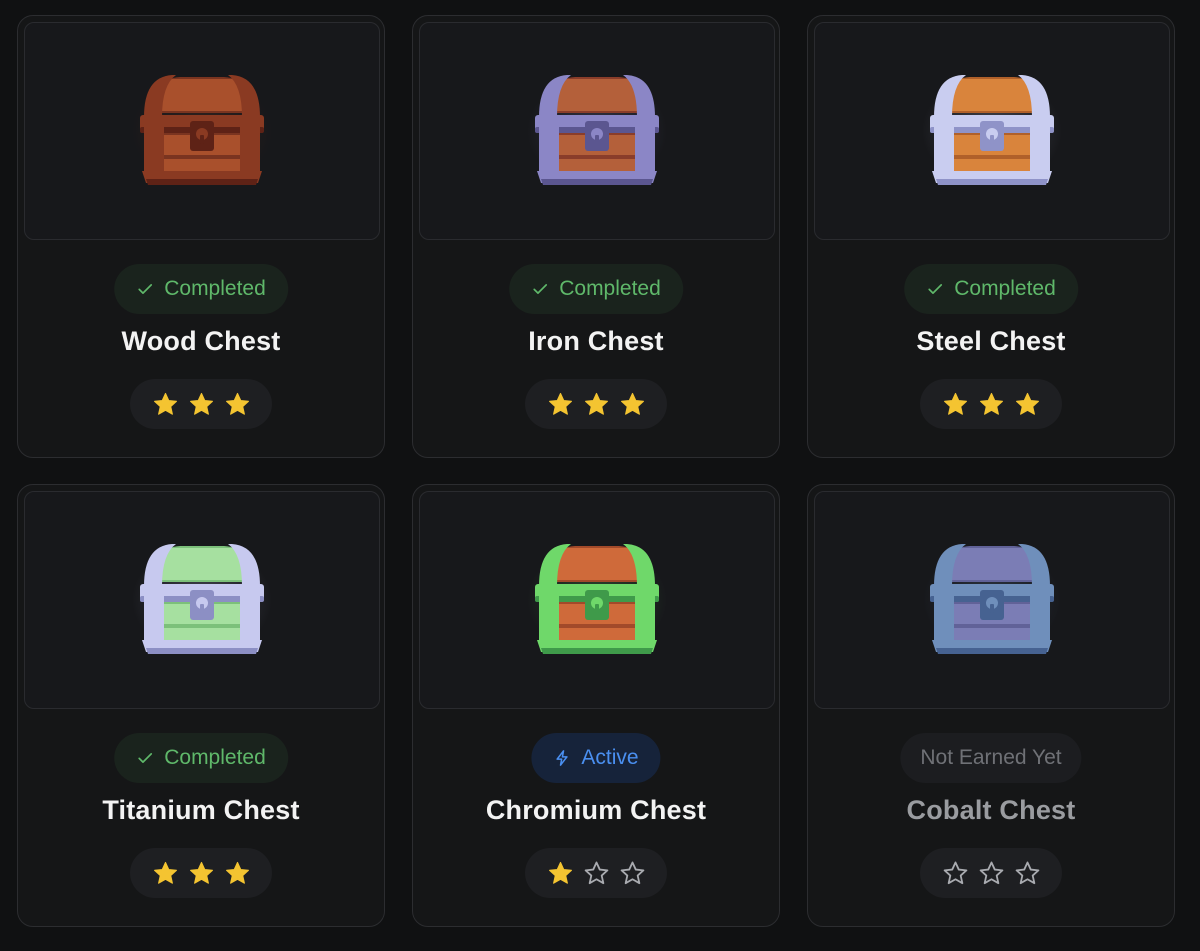  What do you see at coordinates (596, 341) in the screenshot?
I see `chest-title: Iron Chest` at bounding box center [596, 341].